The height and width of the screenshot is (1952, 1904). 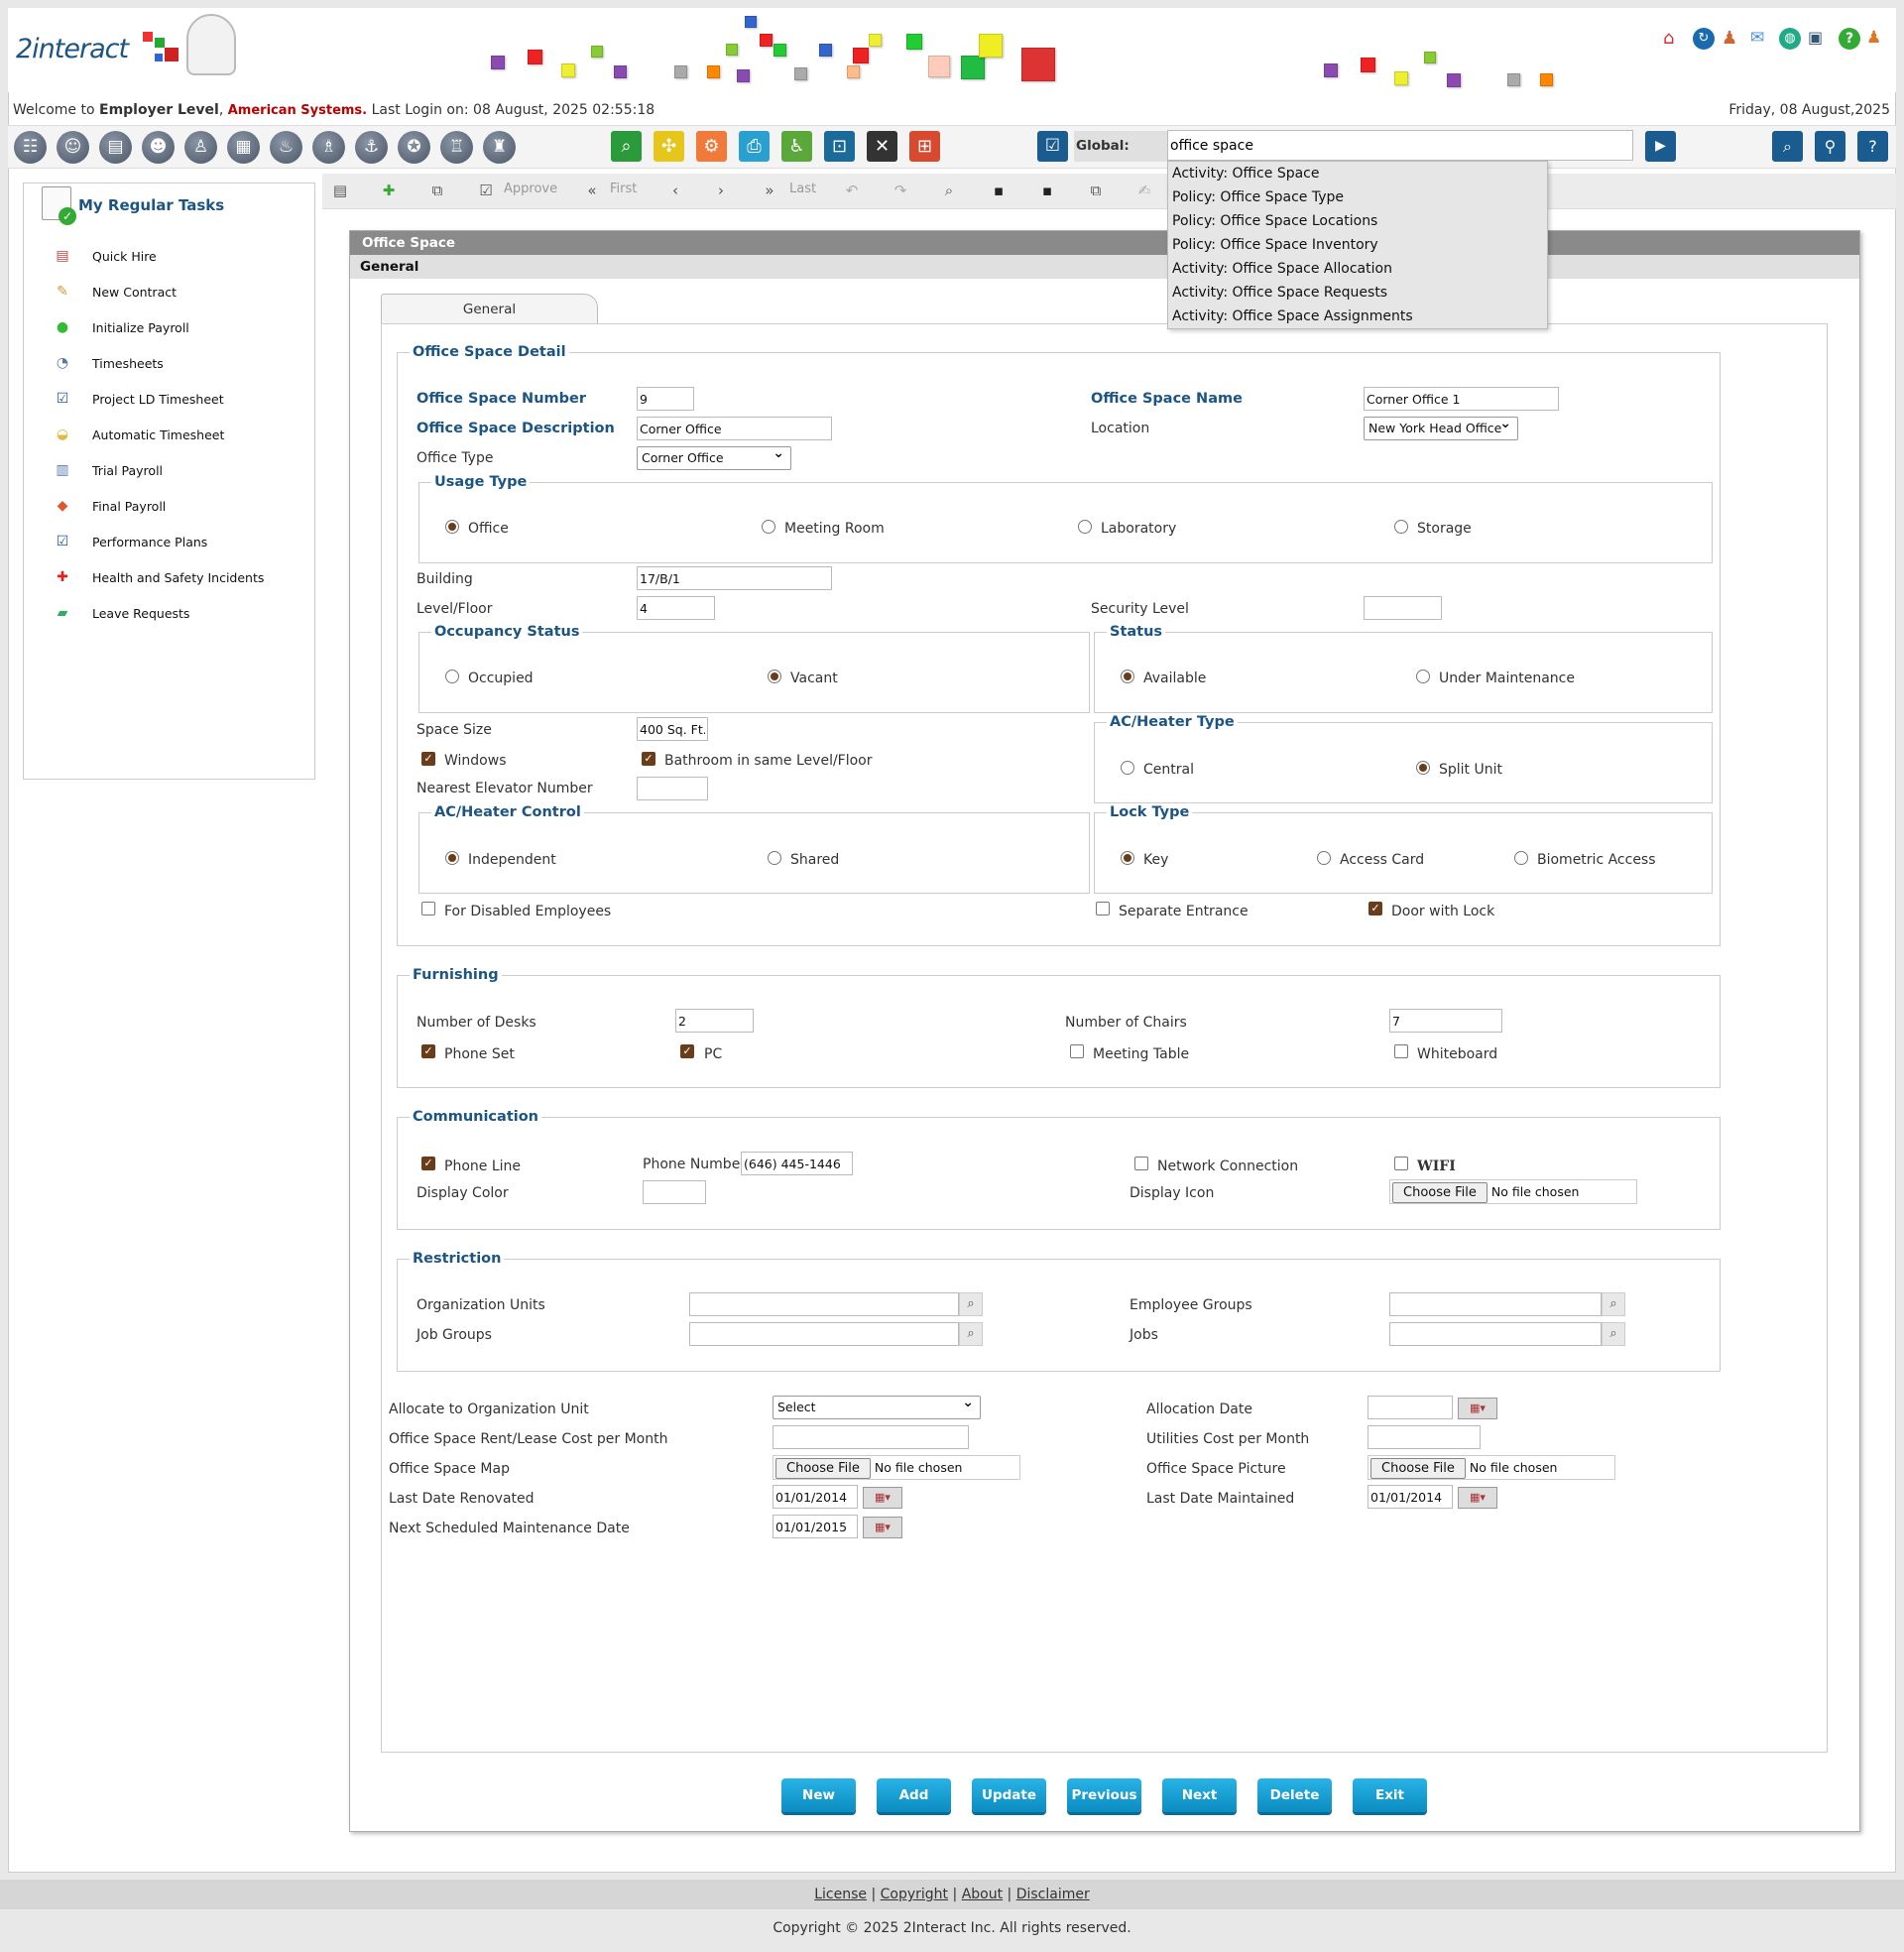 What do you see at coordinates (1424, 1437) in the screenshot?
I see `utilities-cost-input` at bounding box center [1424, 1437].